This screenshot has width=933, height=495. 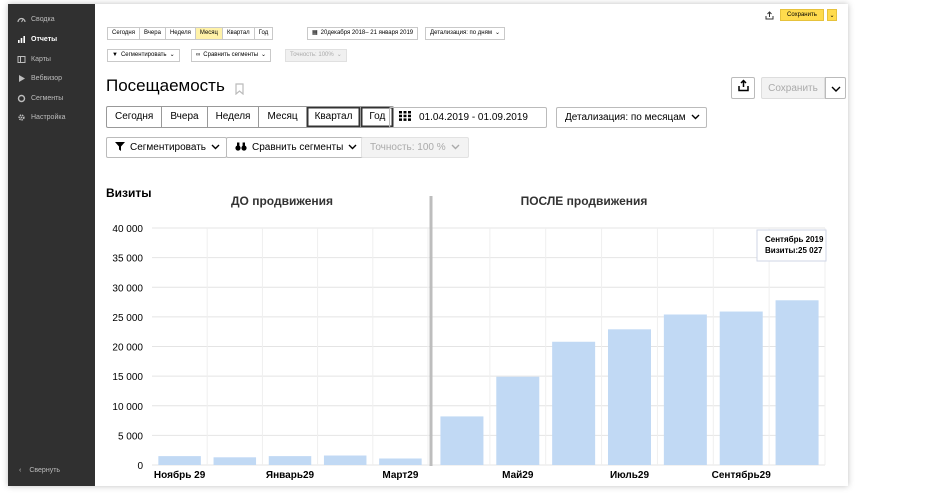 What do you see at coordinates (127, 407) in the screenshot?
I see `y-tick-label: 10 000` at bounding box center [127, 407].